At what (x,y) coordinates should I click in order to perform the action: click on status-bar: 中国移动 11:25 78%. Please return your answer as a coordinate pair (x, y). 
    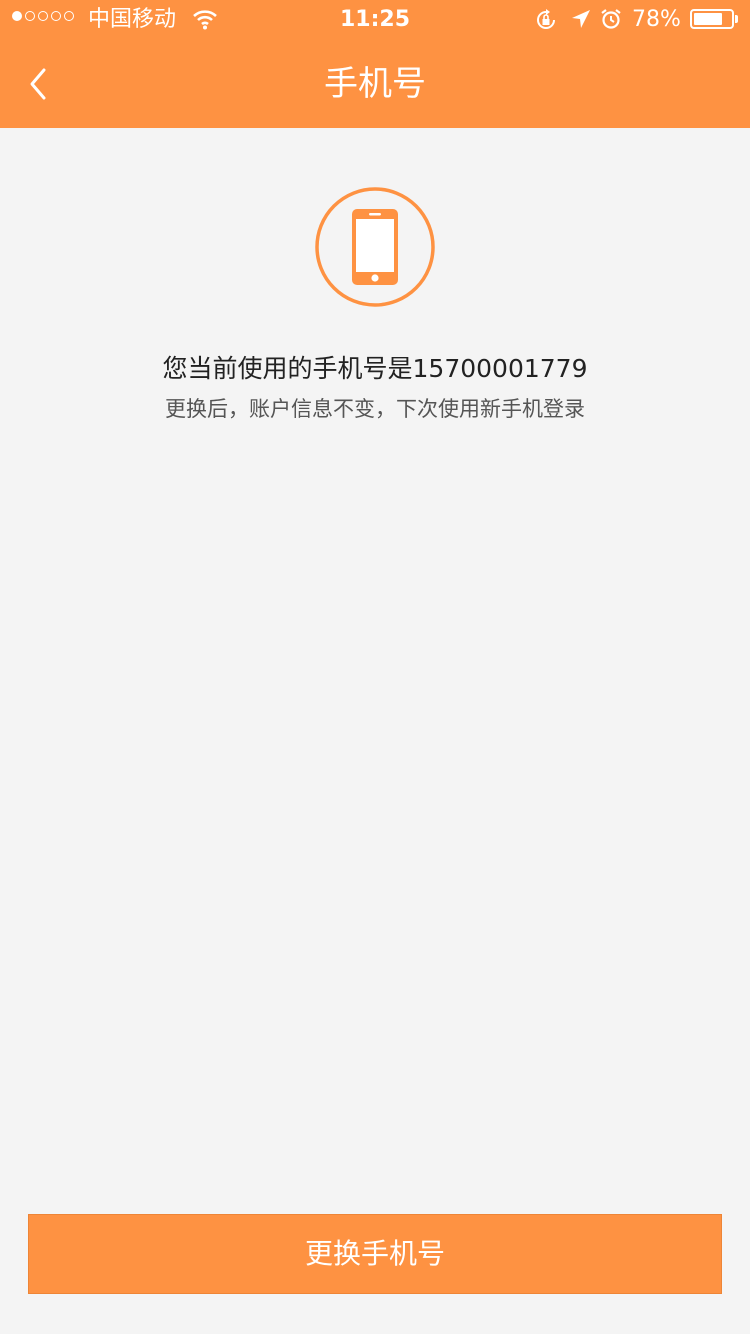
    Looking at the image, I should click on (375, 20).